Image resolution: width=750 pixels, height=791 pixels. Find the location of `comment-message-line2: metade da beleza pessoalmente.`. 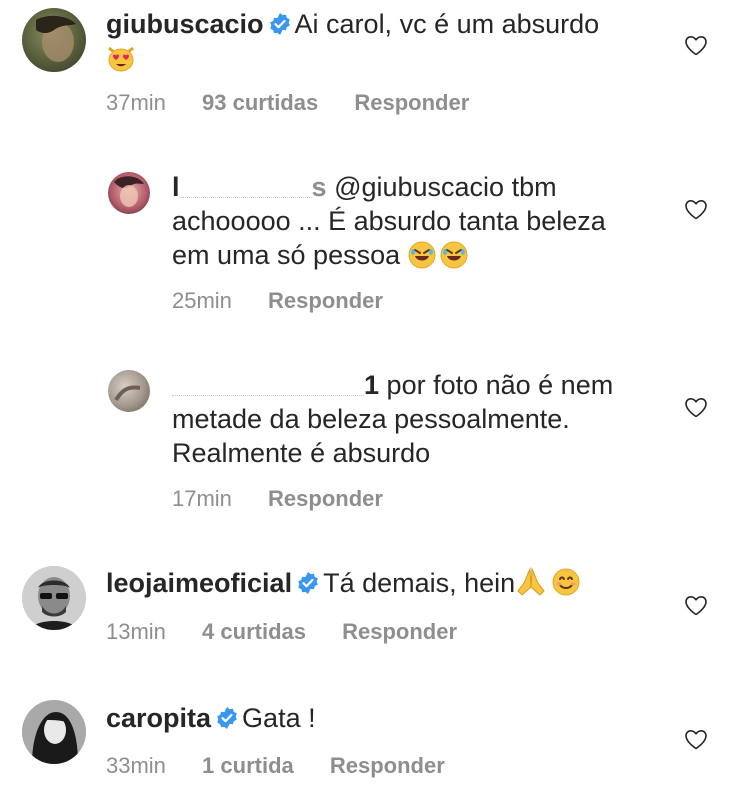

comment-message-line2: metade da beleza pessoalmente. is located at coordinates (371, 419).